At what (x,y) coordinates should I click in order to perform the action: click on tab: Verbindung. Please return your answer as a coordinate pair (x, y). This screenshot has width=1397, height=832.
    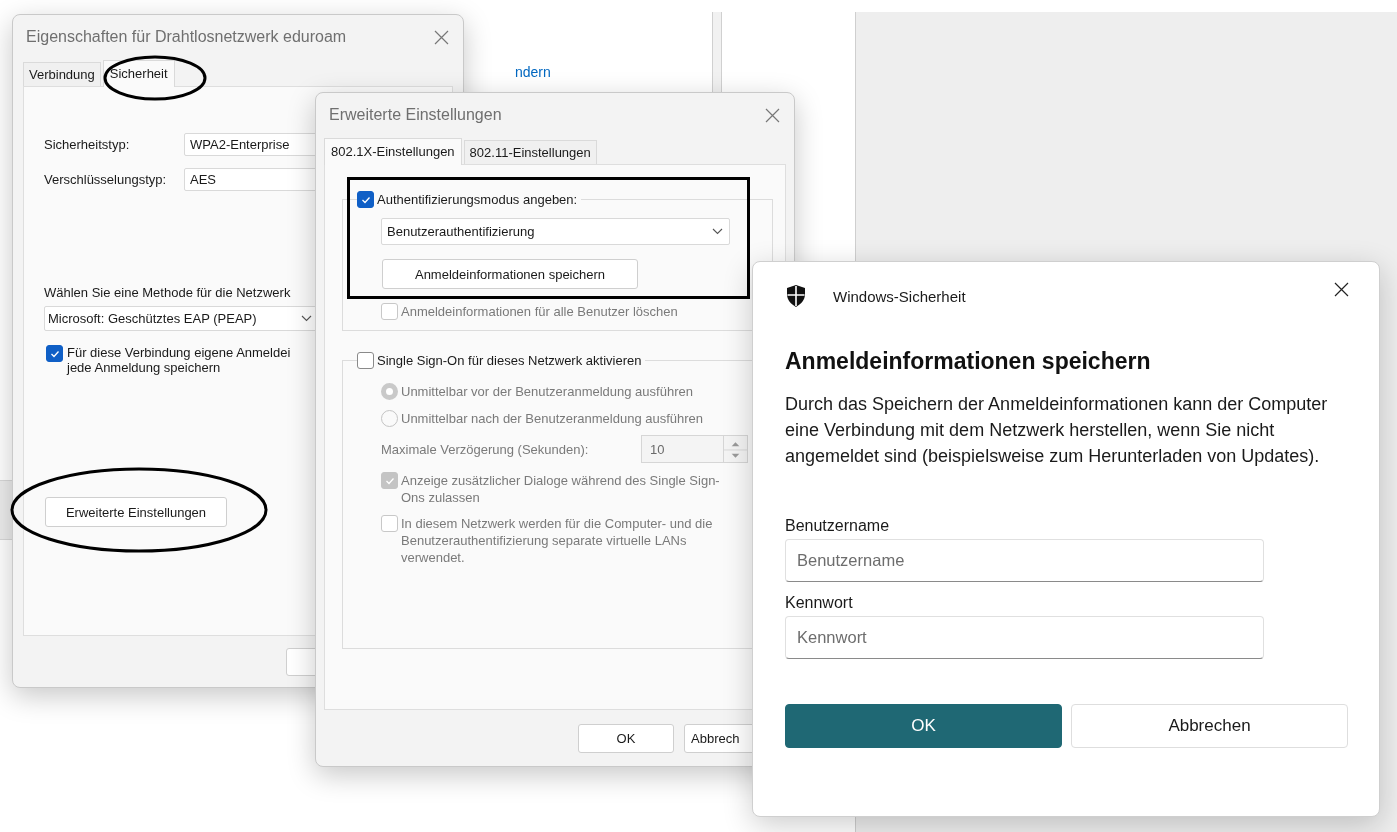
    Looking at the image, I should click on (62, 74).